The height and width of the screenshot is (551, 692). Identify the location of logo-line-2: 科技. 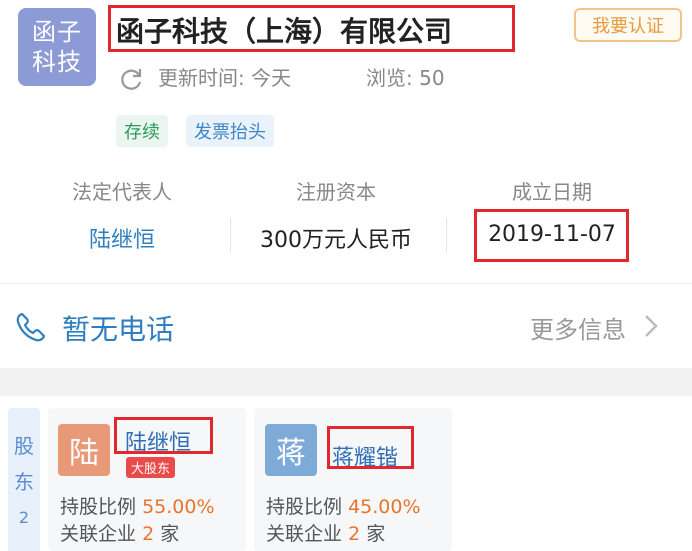
(57, 62).